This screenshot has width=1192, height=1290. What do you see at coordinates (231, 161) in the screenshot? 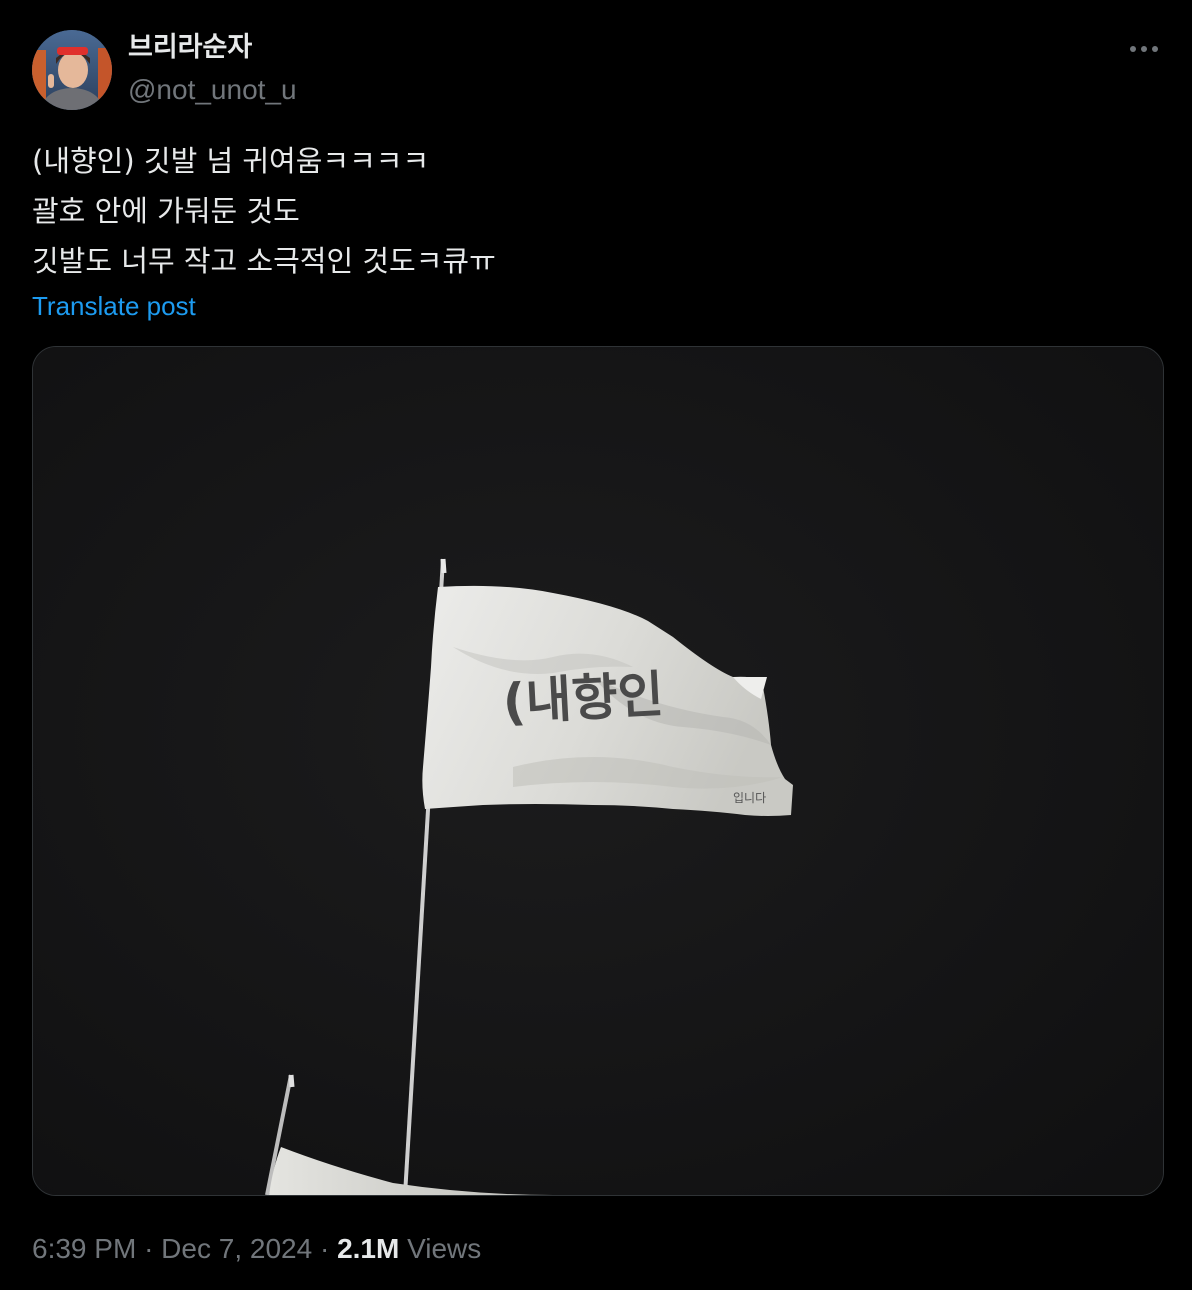
I see `post-text-line: (내향인) 깃발 넘 귀여움ㅋㅋㅋㅋ` at bounding box center [231, 161].